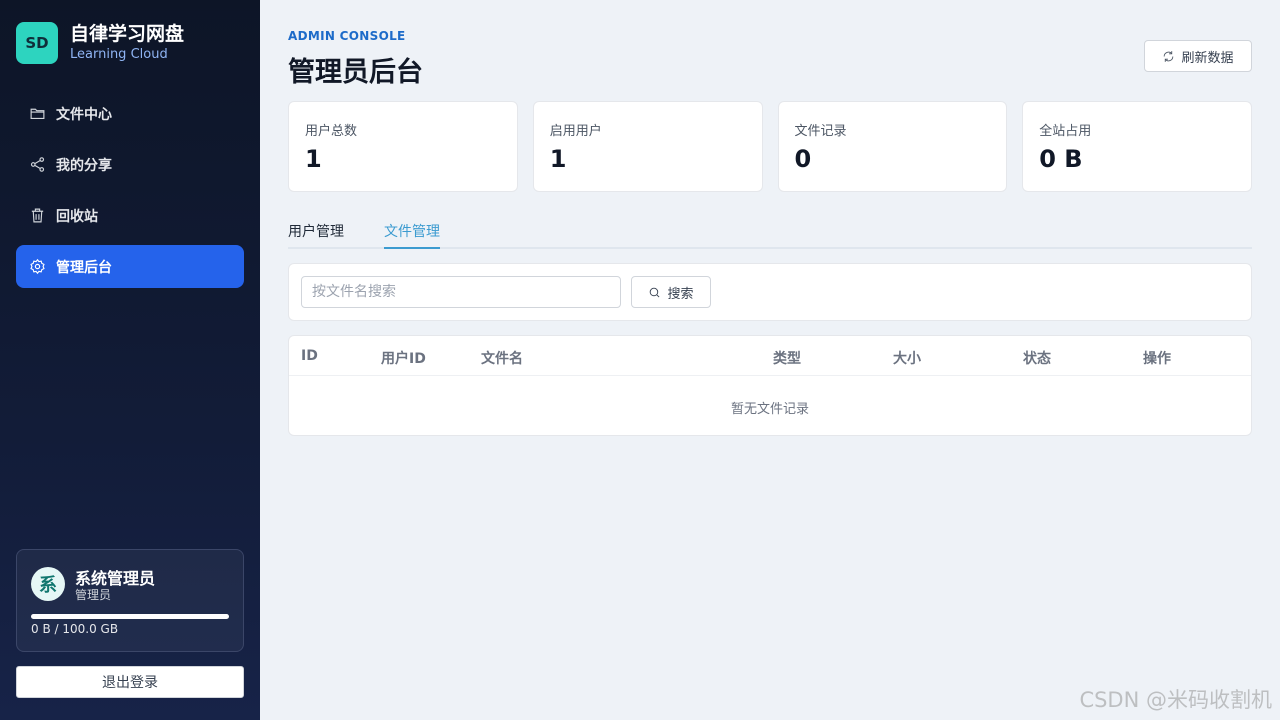 The height and width of the screenshot is (720, 1280). I want to click on stat-card-file-records: 文件记录 0, so click(892, 146).